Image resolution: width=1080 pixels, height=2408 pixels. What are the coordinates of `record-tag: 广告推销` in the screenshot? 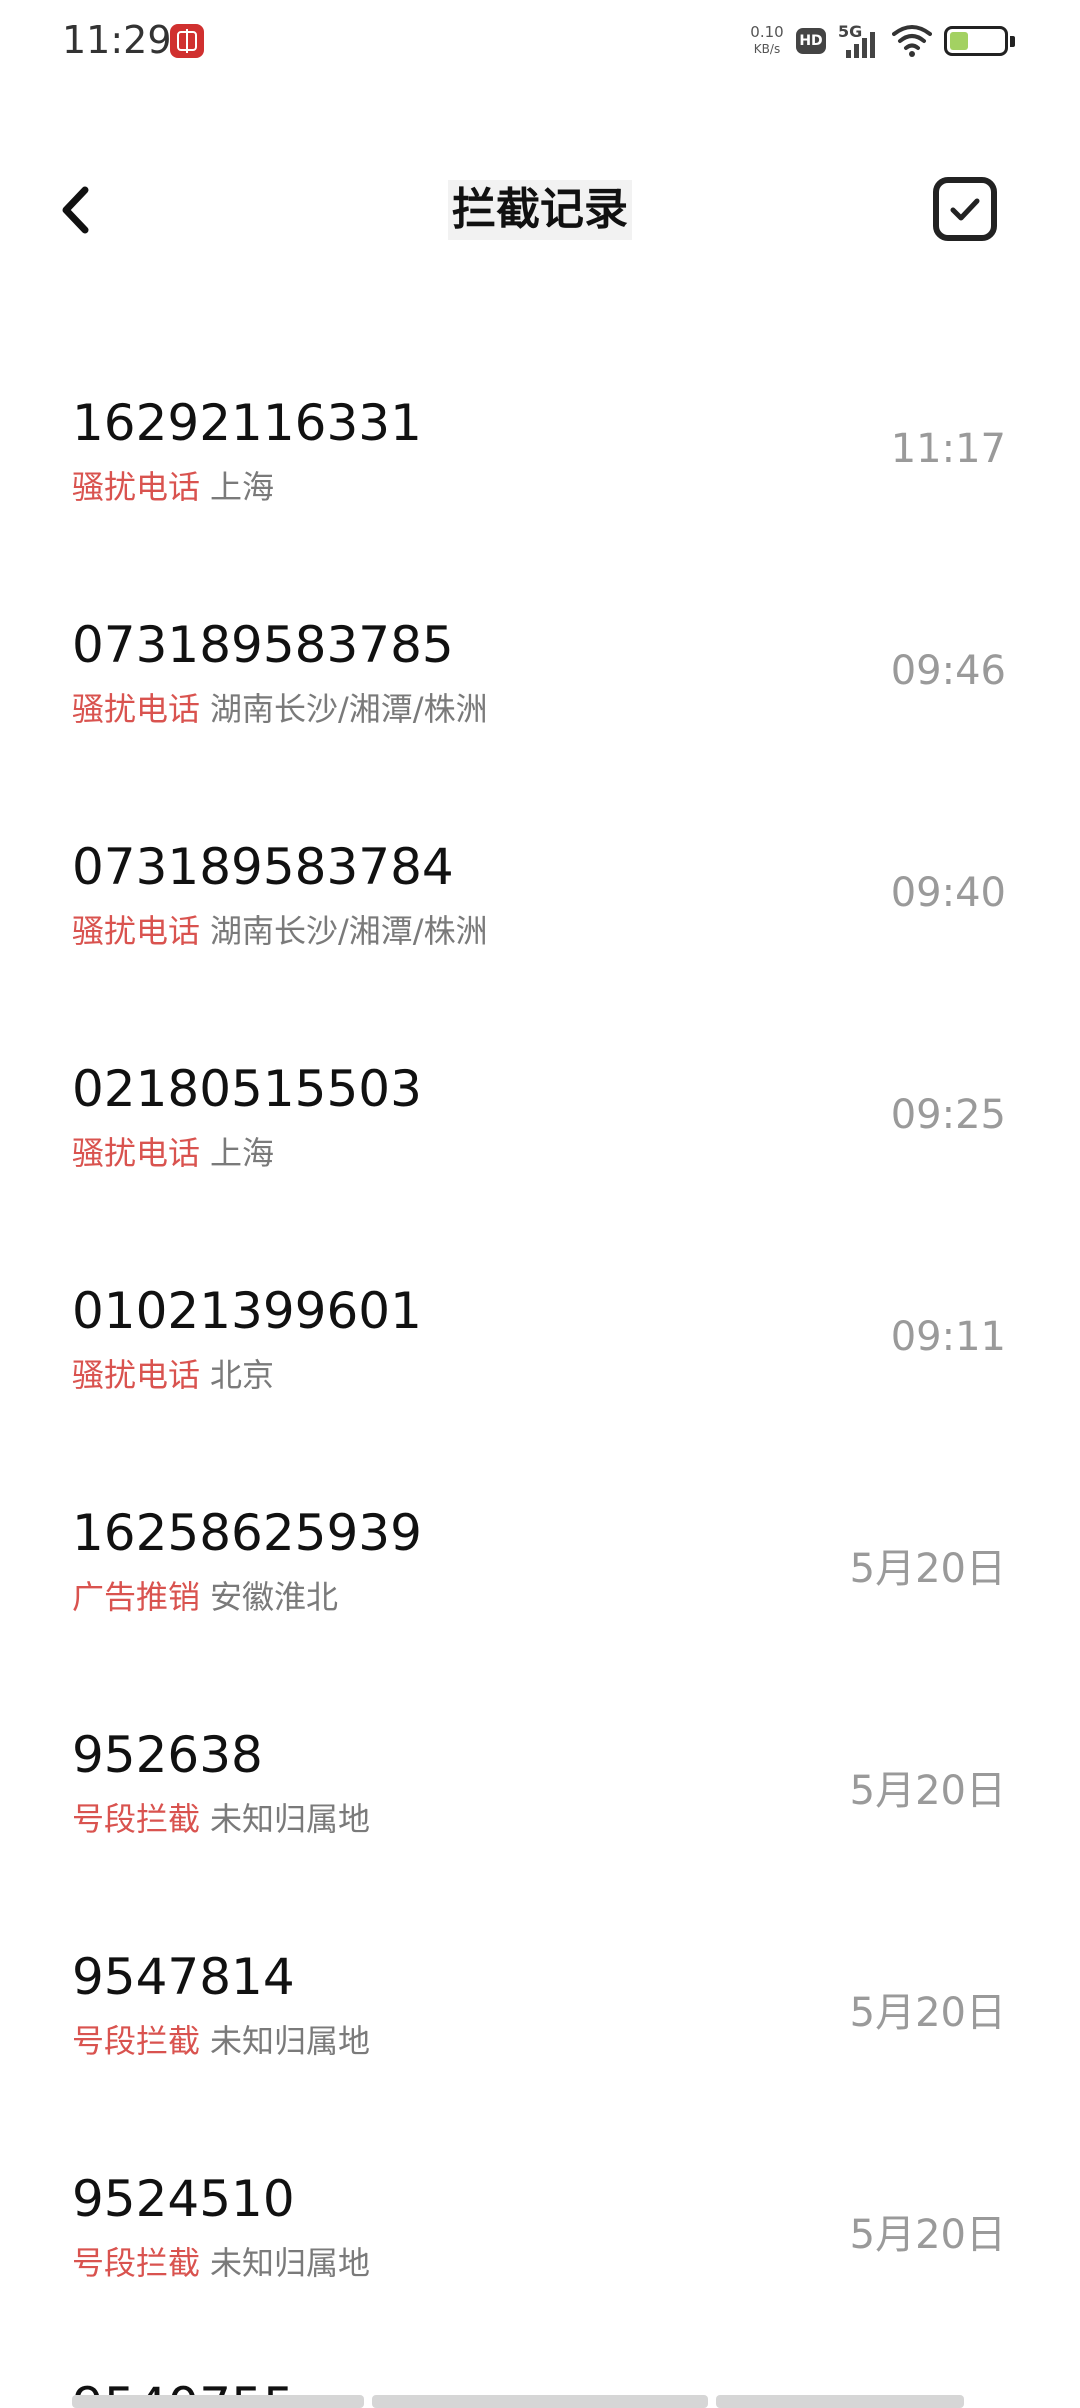 It's located at (136, 1597).